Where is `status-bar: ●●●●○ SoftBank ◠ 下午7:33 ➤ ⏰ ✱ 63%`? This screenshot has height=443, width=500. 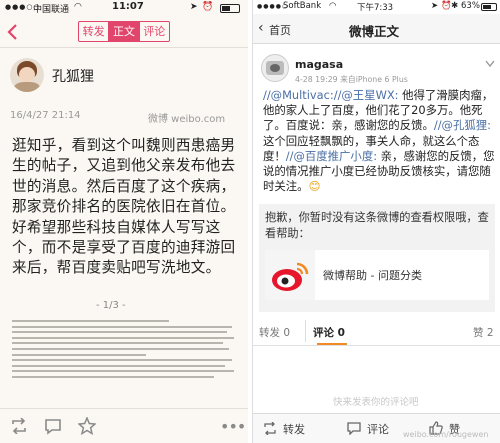
status-bar: ●●●●○ SoftBank ◠ 下午7:33 ➤ ⏰ ✱ 63% is located at coordinates (376, 7).